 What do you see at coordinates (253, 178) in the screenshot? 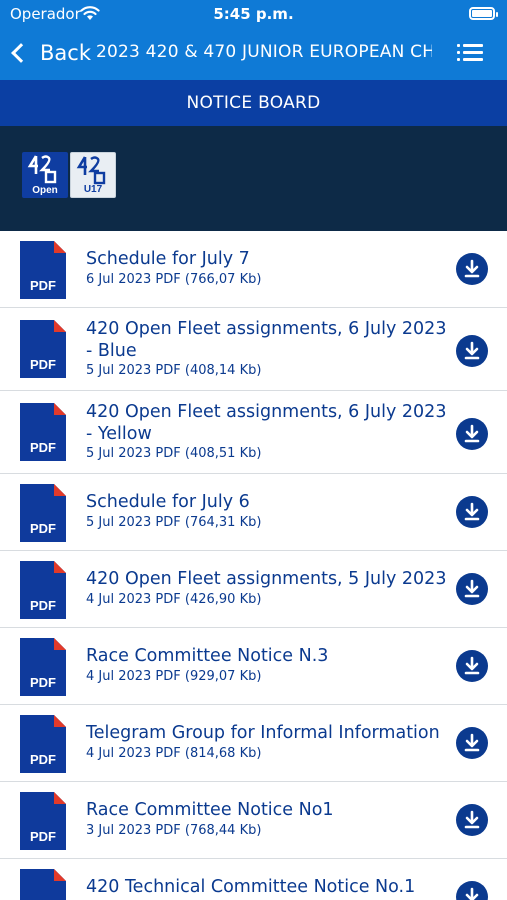
I see `class-logos-header: Open U17` at bounding box center [253, 178].